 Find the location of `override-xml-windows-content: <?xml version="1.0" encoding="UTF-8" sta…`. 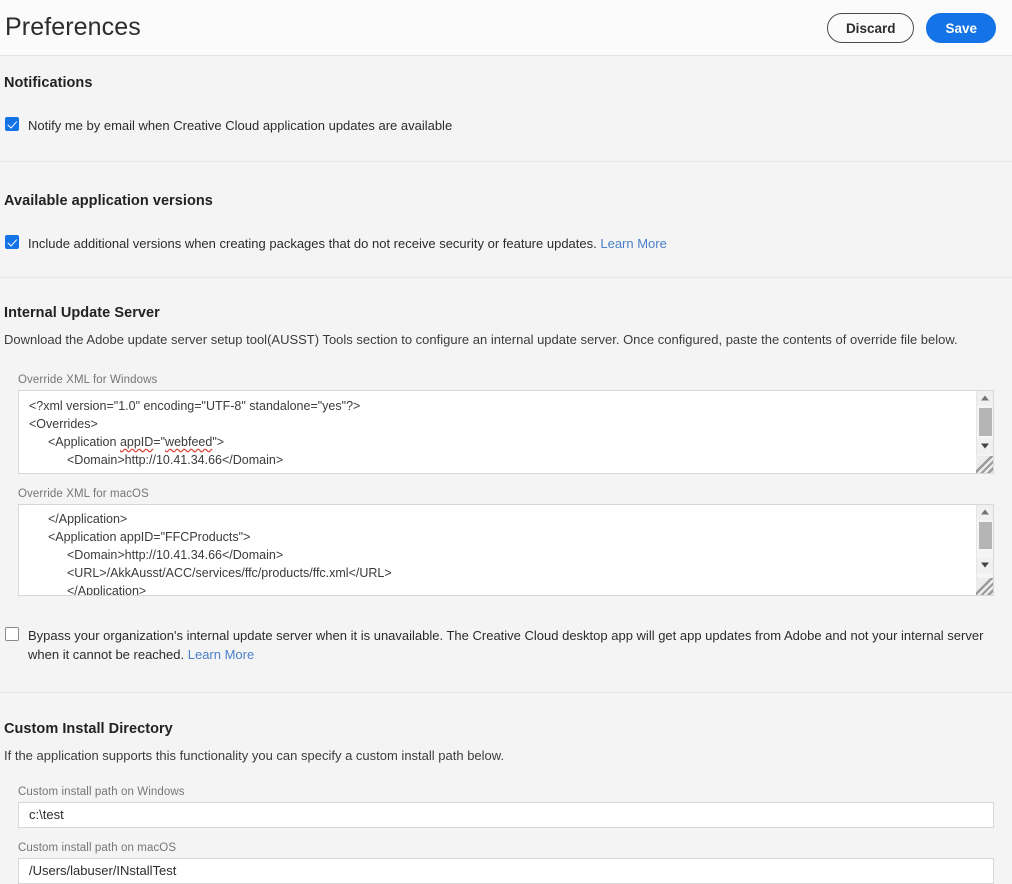

override-xml-windows-content: <?xml version="1.0" encoding="UTF-8" sta… is located at coordinates (506, 430).